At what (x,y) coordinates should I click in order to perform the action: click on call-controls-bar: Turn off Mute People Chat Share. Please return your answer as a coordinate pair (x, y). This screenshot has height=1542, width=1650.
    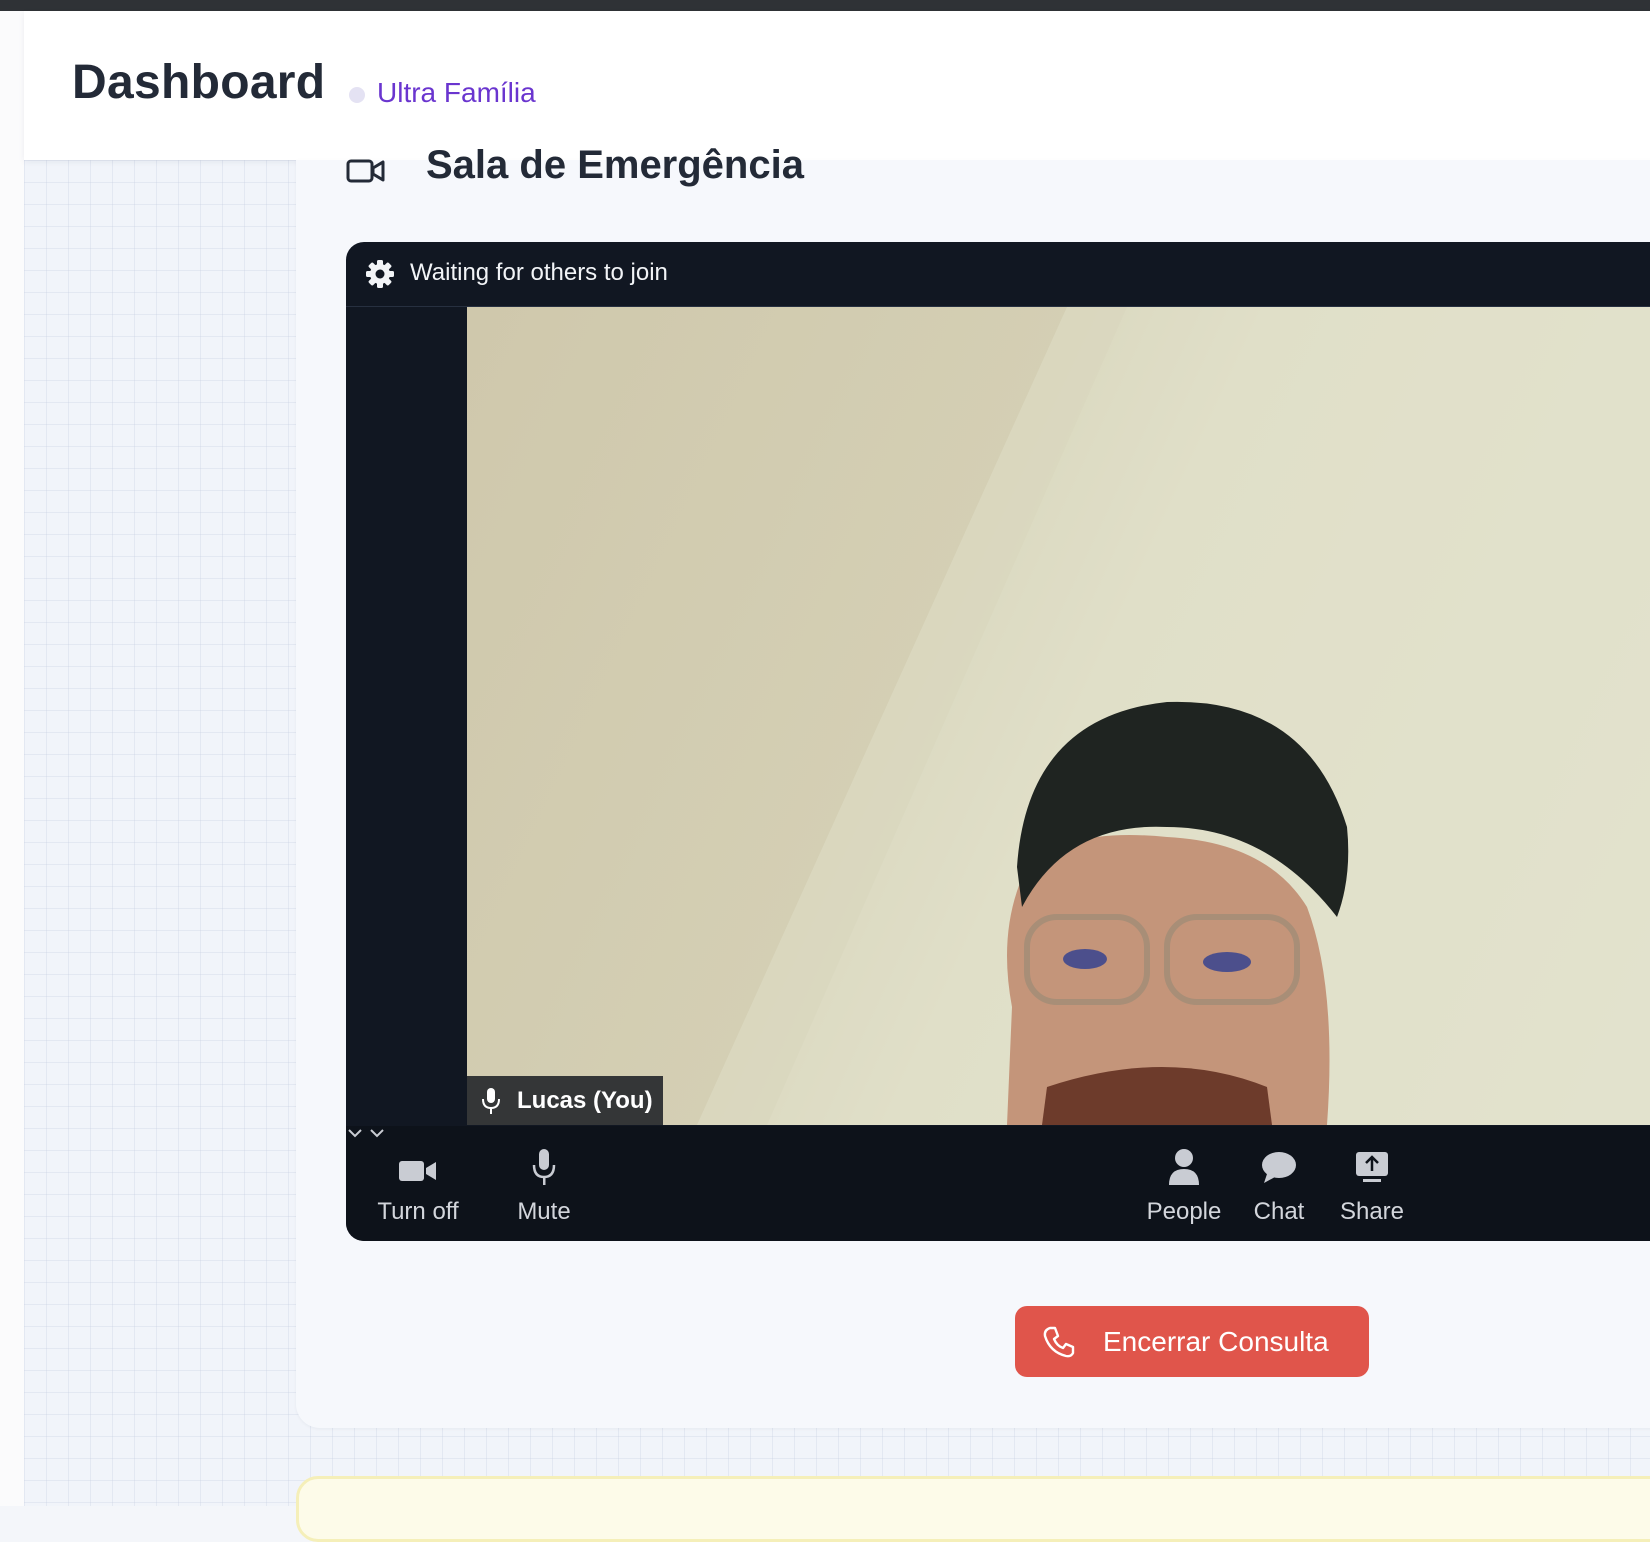
    Looking at the image, I should click on (998, 1183).